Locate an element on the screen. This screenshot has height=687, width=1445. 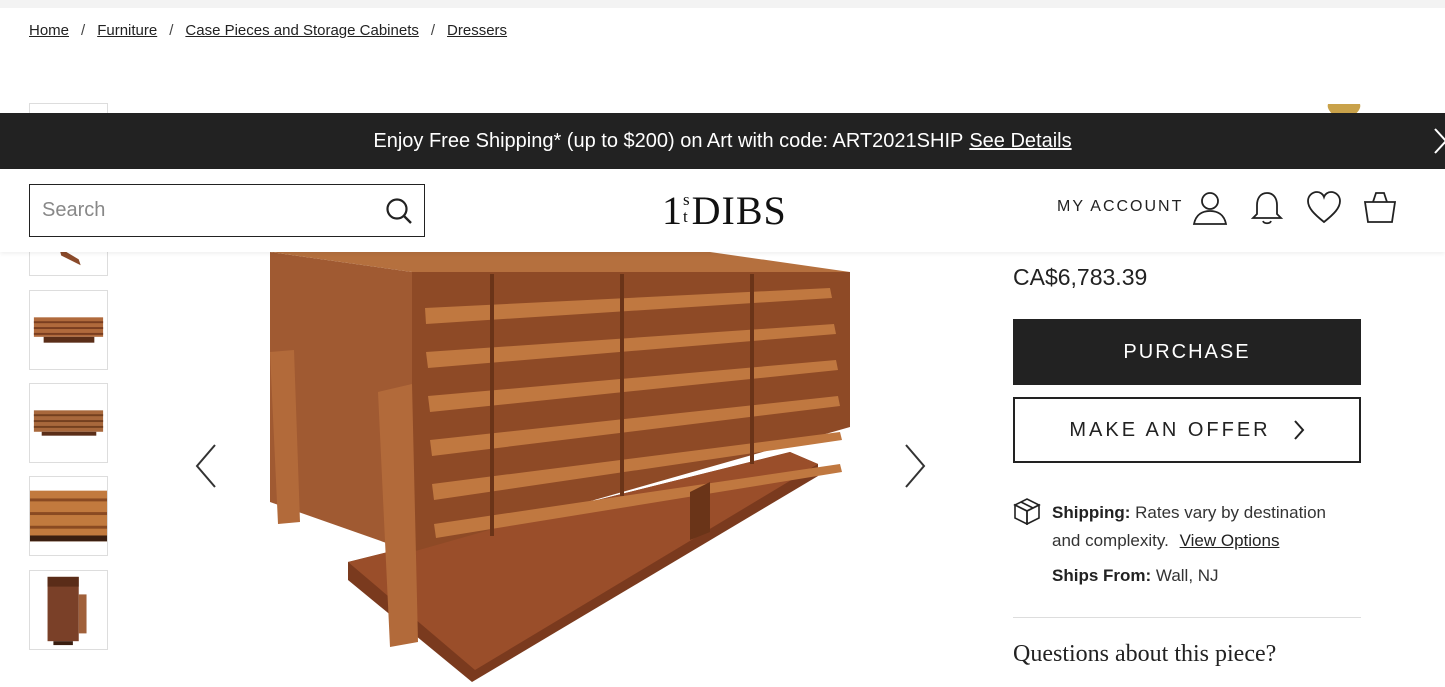
bell-icon is located at coordinates (1267, 208).